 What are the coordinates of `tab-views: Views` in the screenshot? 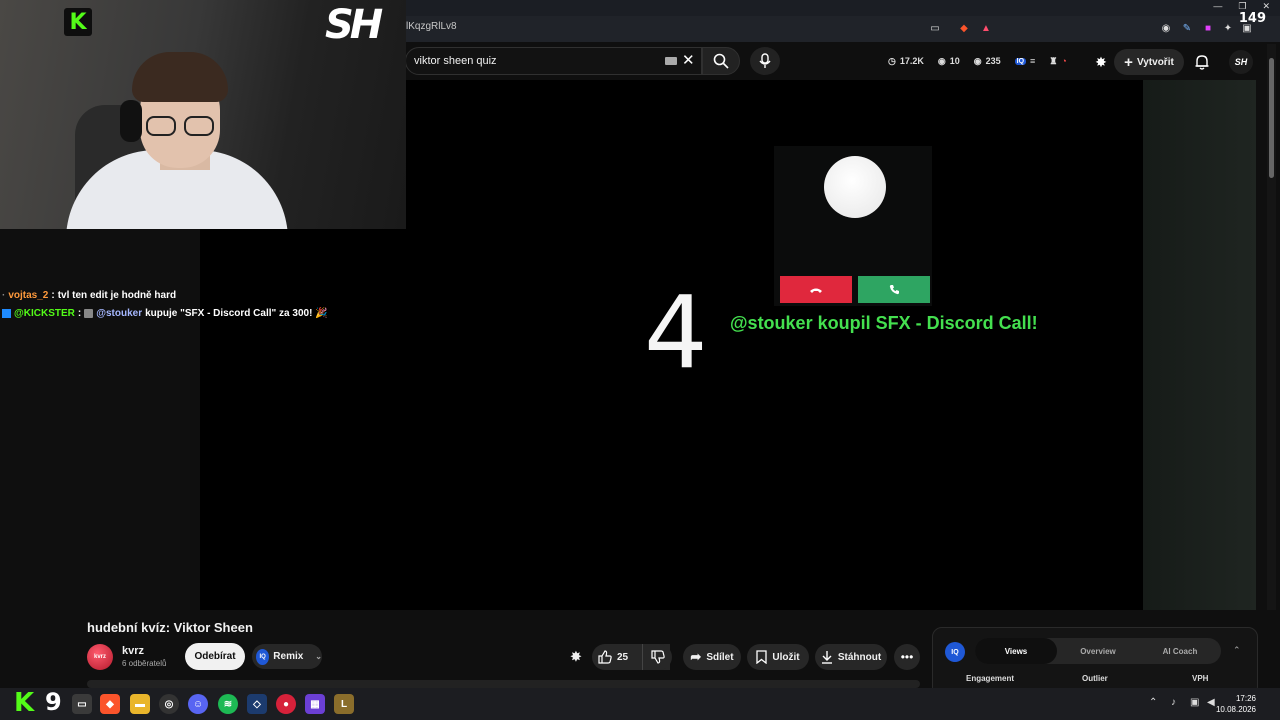 It's located at (1016, 651).